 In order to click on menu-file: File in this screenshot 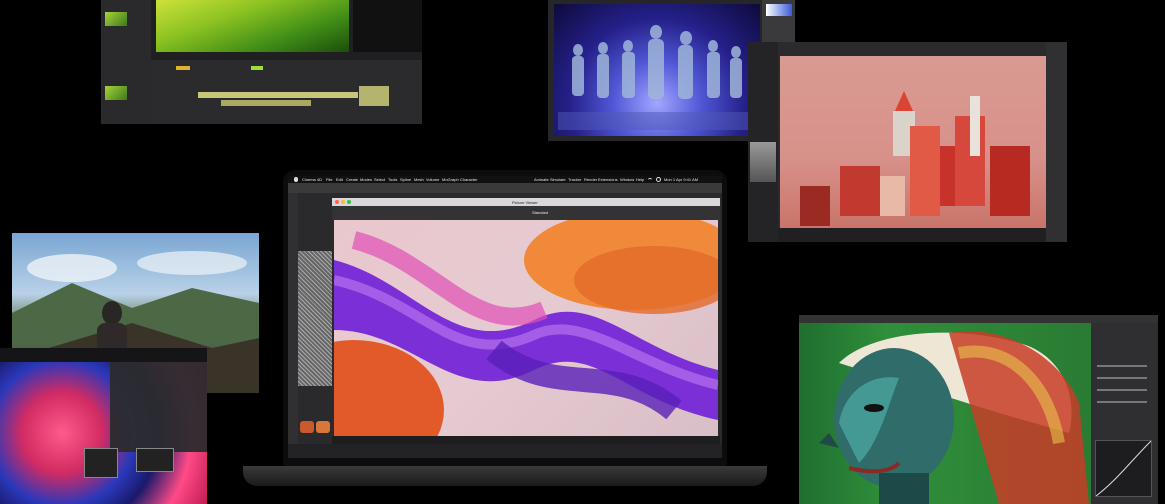, I will do `click(329, 179)`.